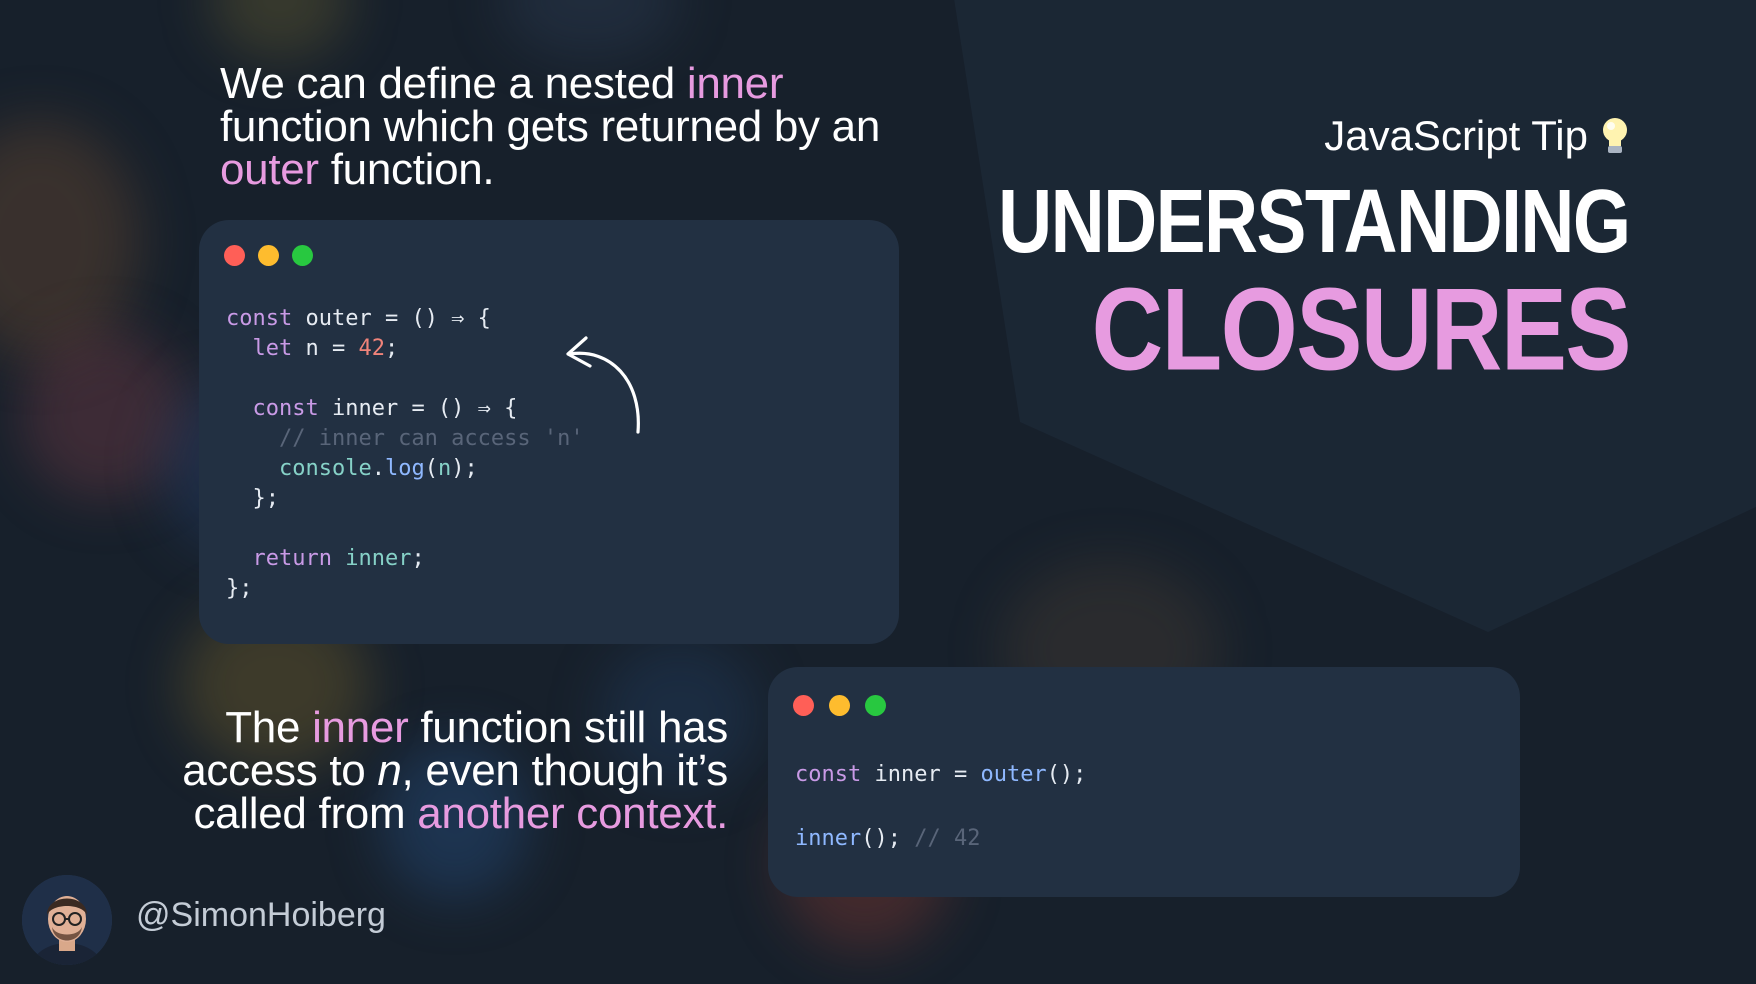 The width and height of the screenshot is (1756, 984). Describe the element at coordinates (266, 348) in the screenshot. I see `code-token: let` at that location.